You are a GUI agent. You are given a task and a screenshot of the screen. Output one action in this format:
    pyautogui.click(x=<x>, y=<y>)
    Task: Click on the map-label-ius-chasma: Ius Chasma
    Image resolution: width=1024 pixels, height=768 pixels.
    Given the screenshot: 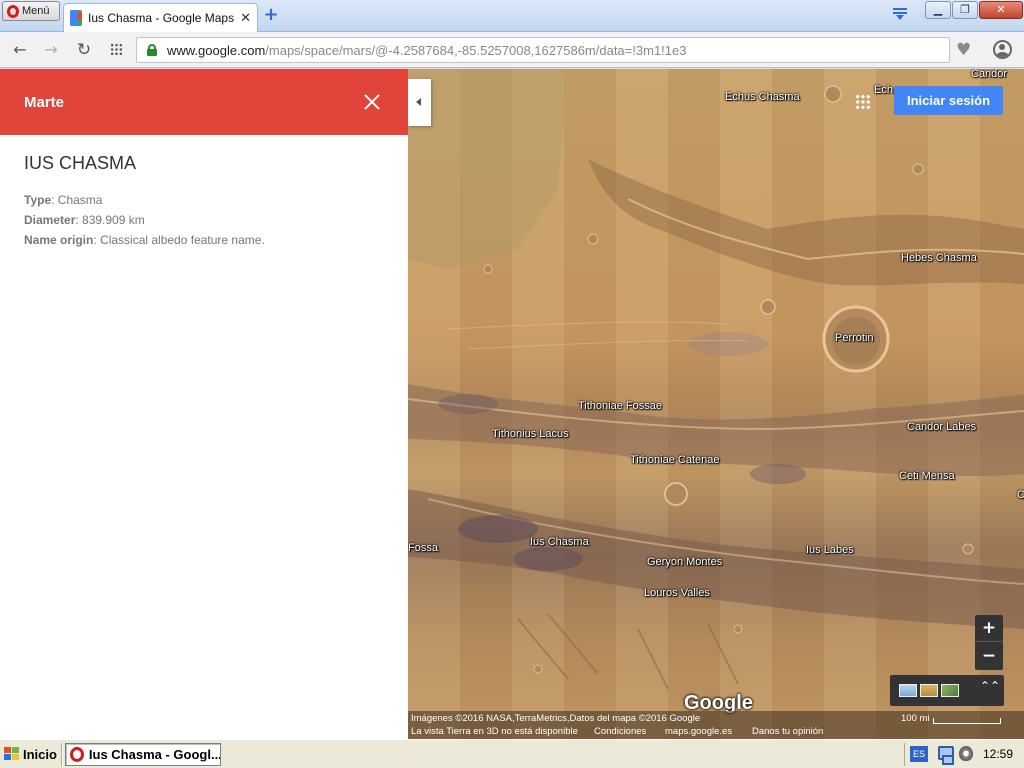 What is the action you would take?
    pyautogui.click(x=559, y=542)
    